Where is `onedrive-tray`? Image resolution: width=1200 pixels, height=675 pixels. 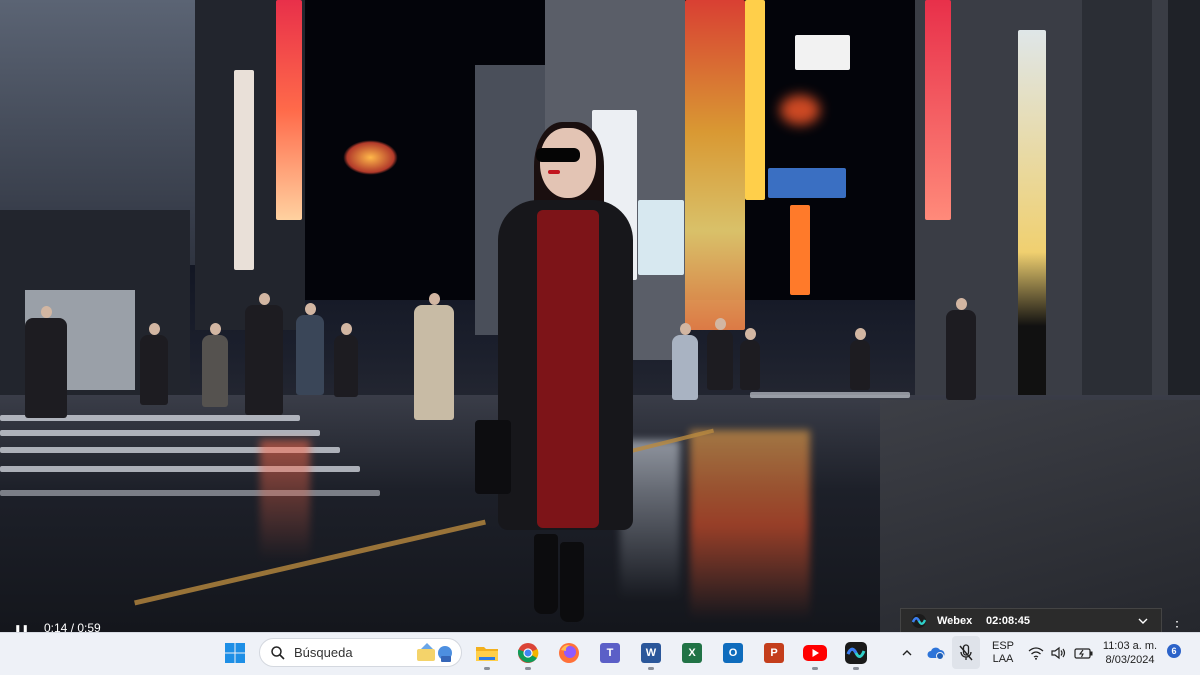
onedrive-tray is located at coordinates (936, 653).